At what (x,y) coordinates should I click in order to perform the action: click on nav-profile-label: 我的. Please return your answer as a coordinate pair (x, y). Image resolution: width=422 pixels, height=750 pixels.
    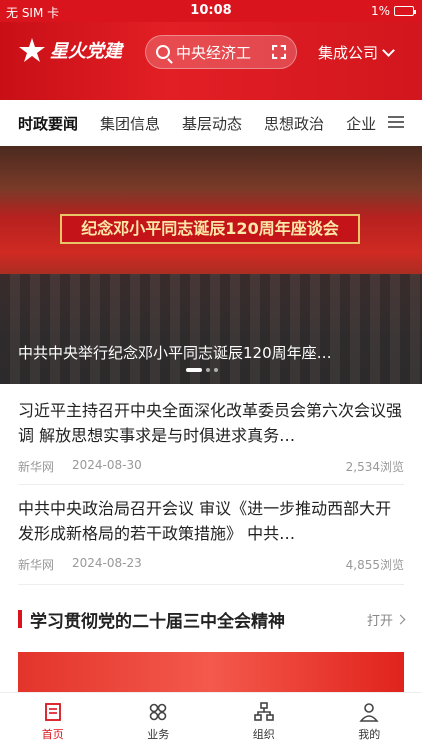
    Looking at the image, I should click on (369, 734).